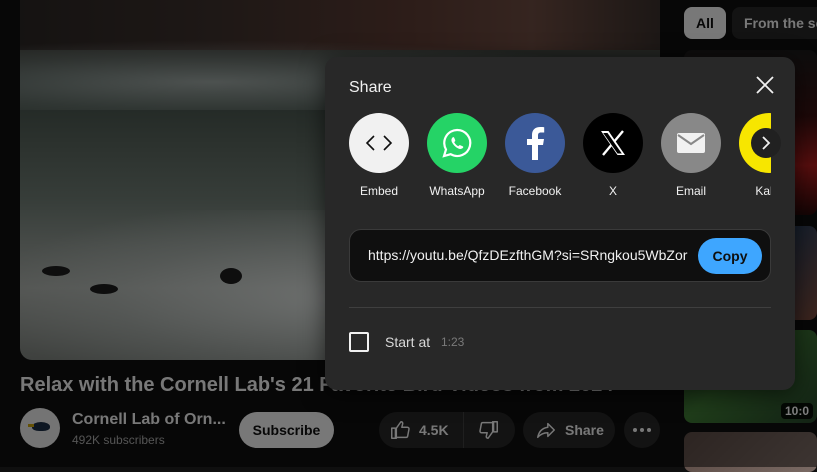 The image size is (817, 472). I want to click on facebook-icon, so click(535, 143).